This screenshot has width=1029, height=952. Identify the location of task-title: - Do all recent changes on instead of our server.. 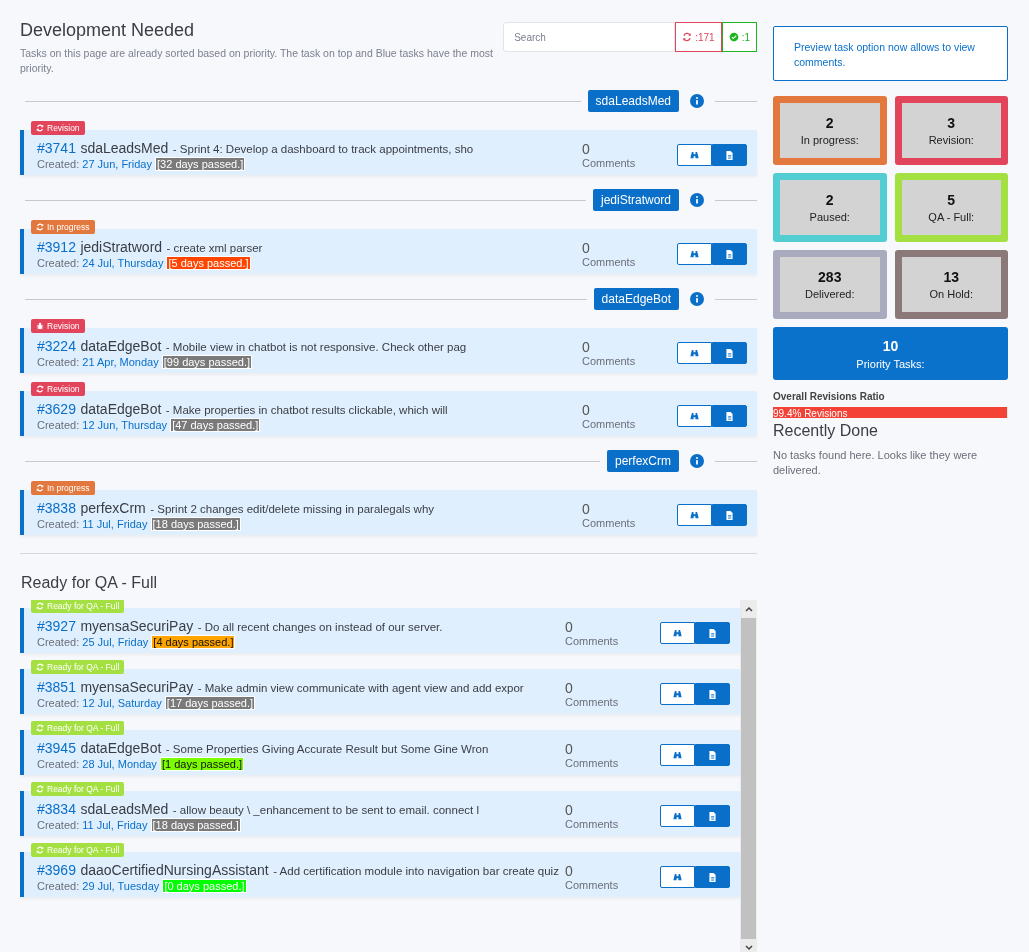
(320, 627).